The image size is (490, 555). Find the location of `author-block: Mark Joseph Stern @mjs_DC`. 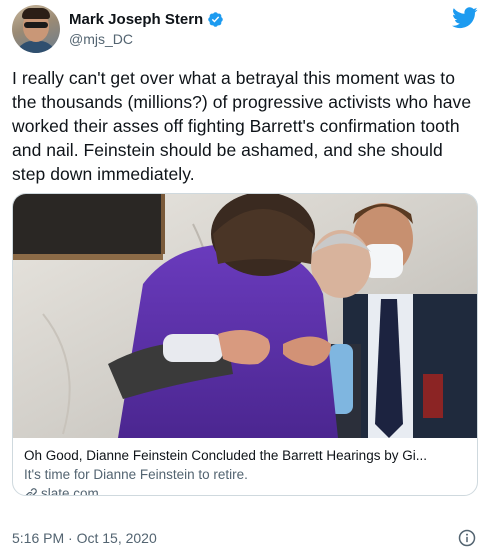

author-block: Mark Joseph Stern @mjs_DC is located at coordinates (146, 29).